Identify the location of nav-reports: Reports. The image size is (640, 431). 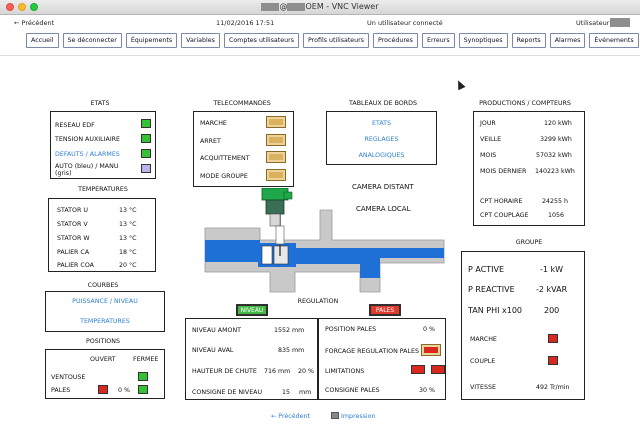
(528, 40).